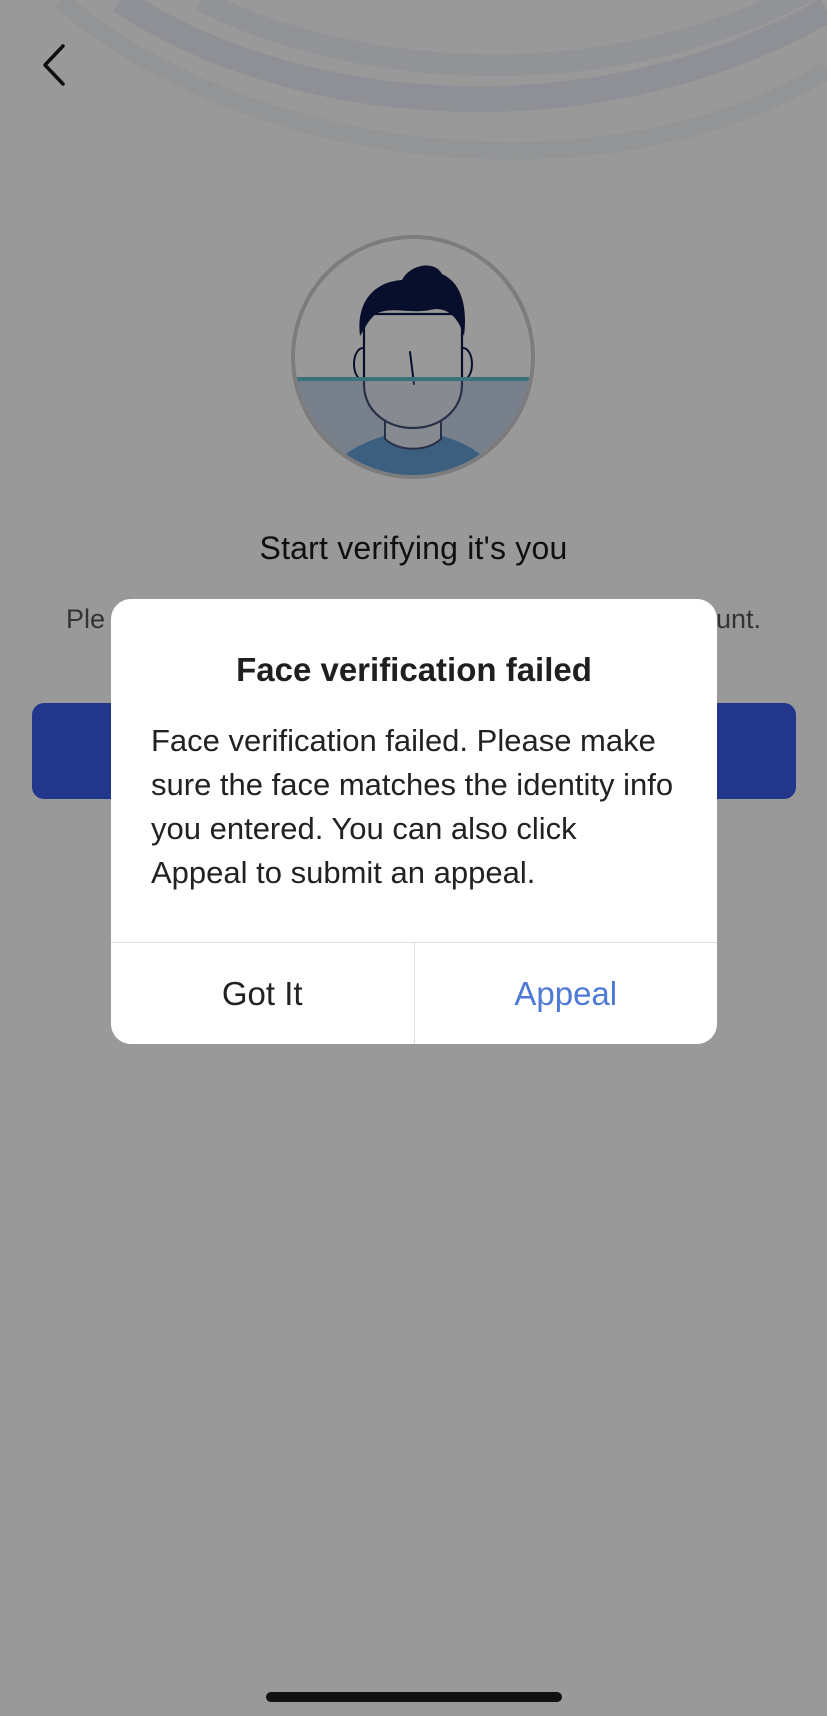 The height and width of the screenshot is (1716, 827). Describe the element at coordinates (414, 669) in the screenshot. I see `dialog-title: Face verification failed` at that location.